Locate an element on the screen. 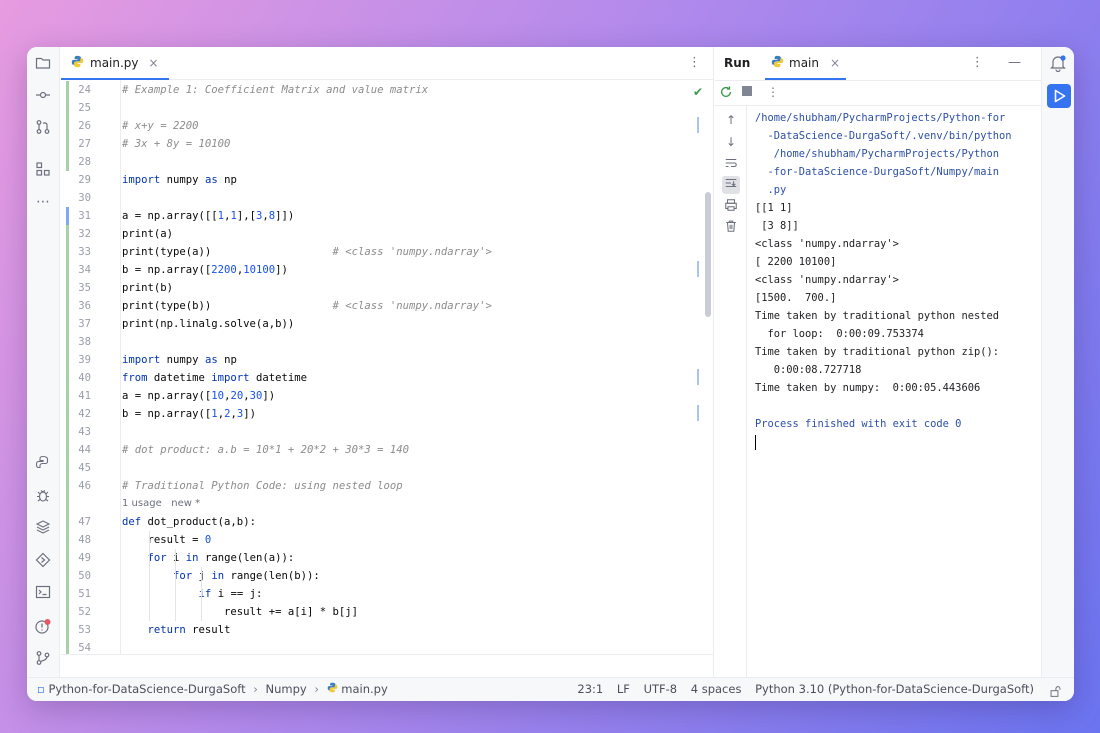 Image resolution: width=1100 pixels, height=733 pixels. line-number: 30 is located at coordinates (76, 198).